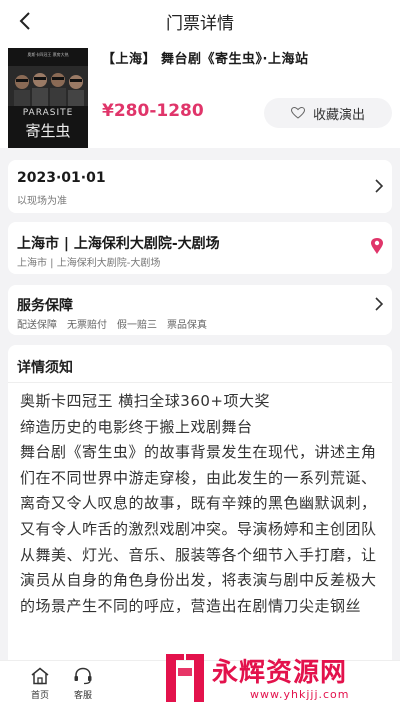 Image resolution: width=400 pixels, height=712 pixels. What do you see at coordinates (89, 263) in the screenshot?
I see `venue-subtitle: 上海市 | 上海保利大剧院-大剧场` at bounding box center [89, 263].